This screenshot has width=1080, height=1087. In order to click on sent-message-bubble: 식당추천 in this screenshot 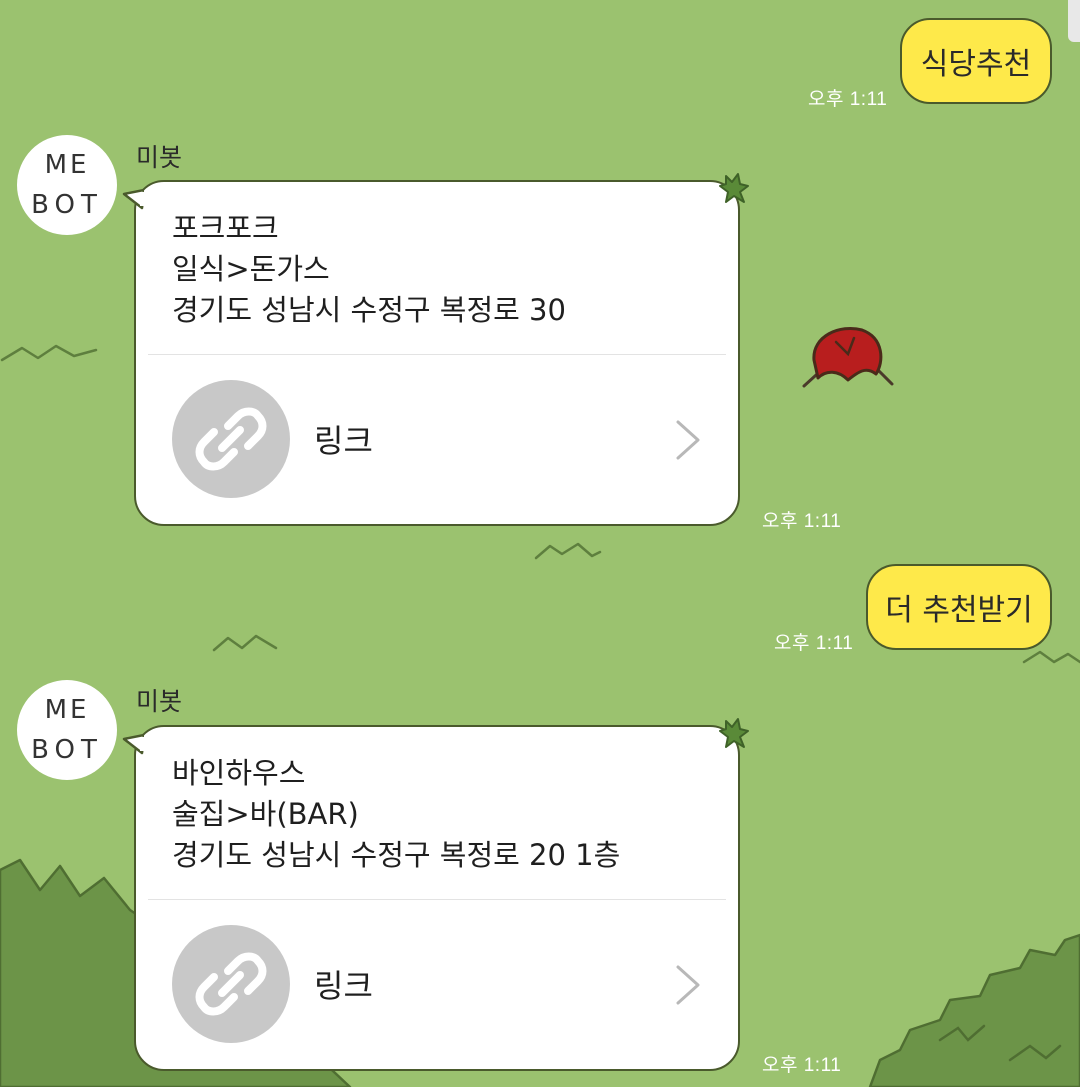, I will do `click(976, 61)`.